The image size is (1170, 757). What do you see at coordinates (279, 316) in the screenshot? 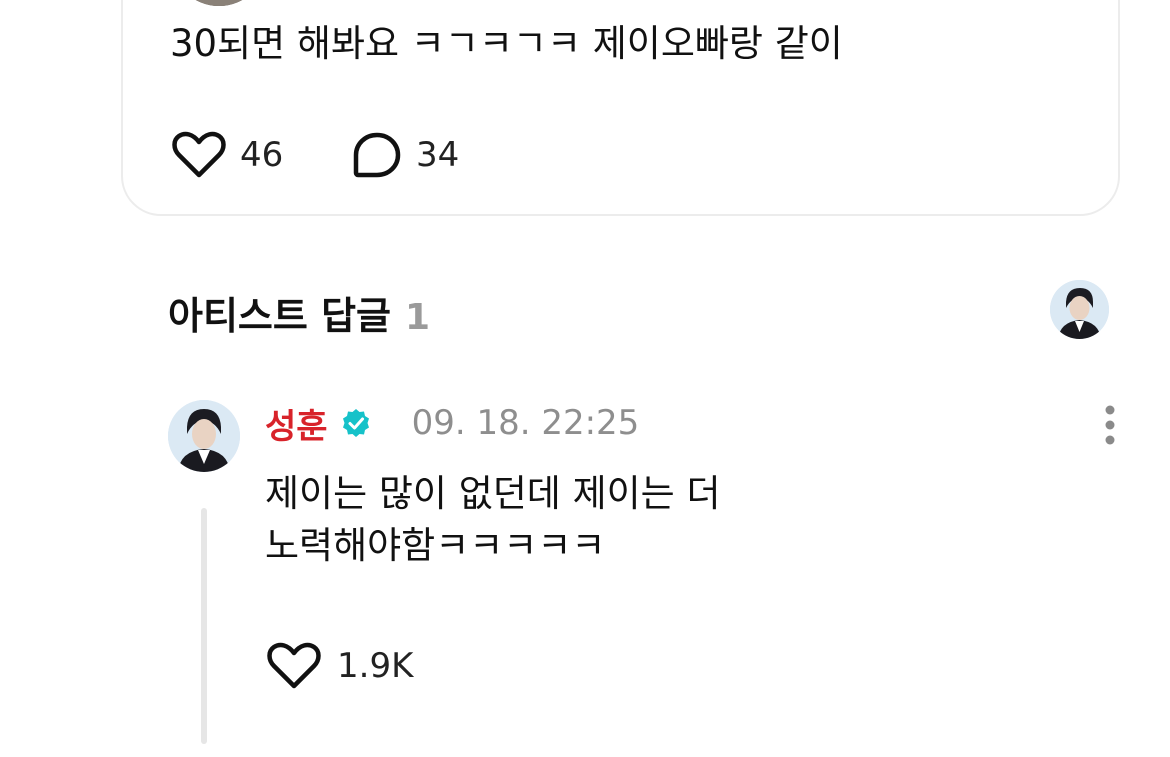
I see `artist-replies-title: 아티스트 답글` at bounding box center [279, 316].